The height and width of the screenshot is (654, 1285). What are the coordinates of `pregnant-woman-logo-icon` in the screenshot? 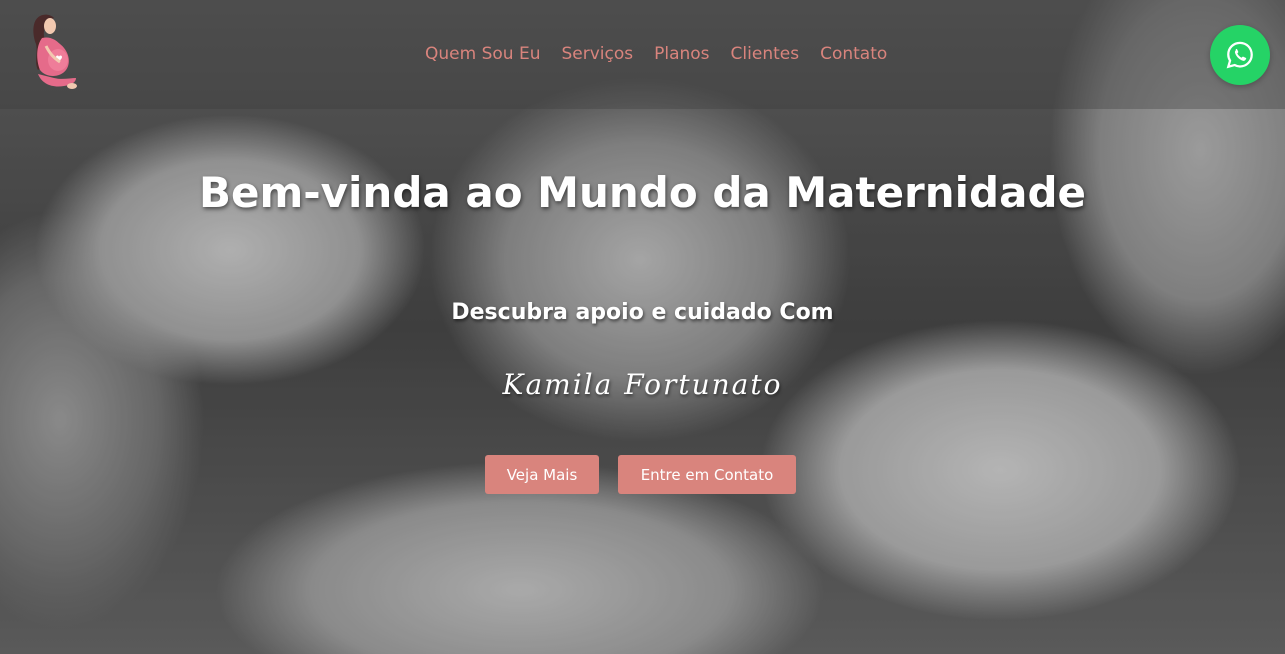 It's located at (53, 54).